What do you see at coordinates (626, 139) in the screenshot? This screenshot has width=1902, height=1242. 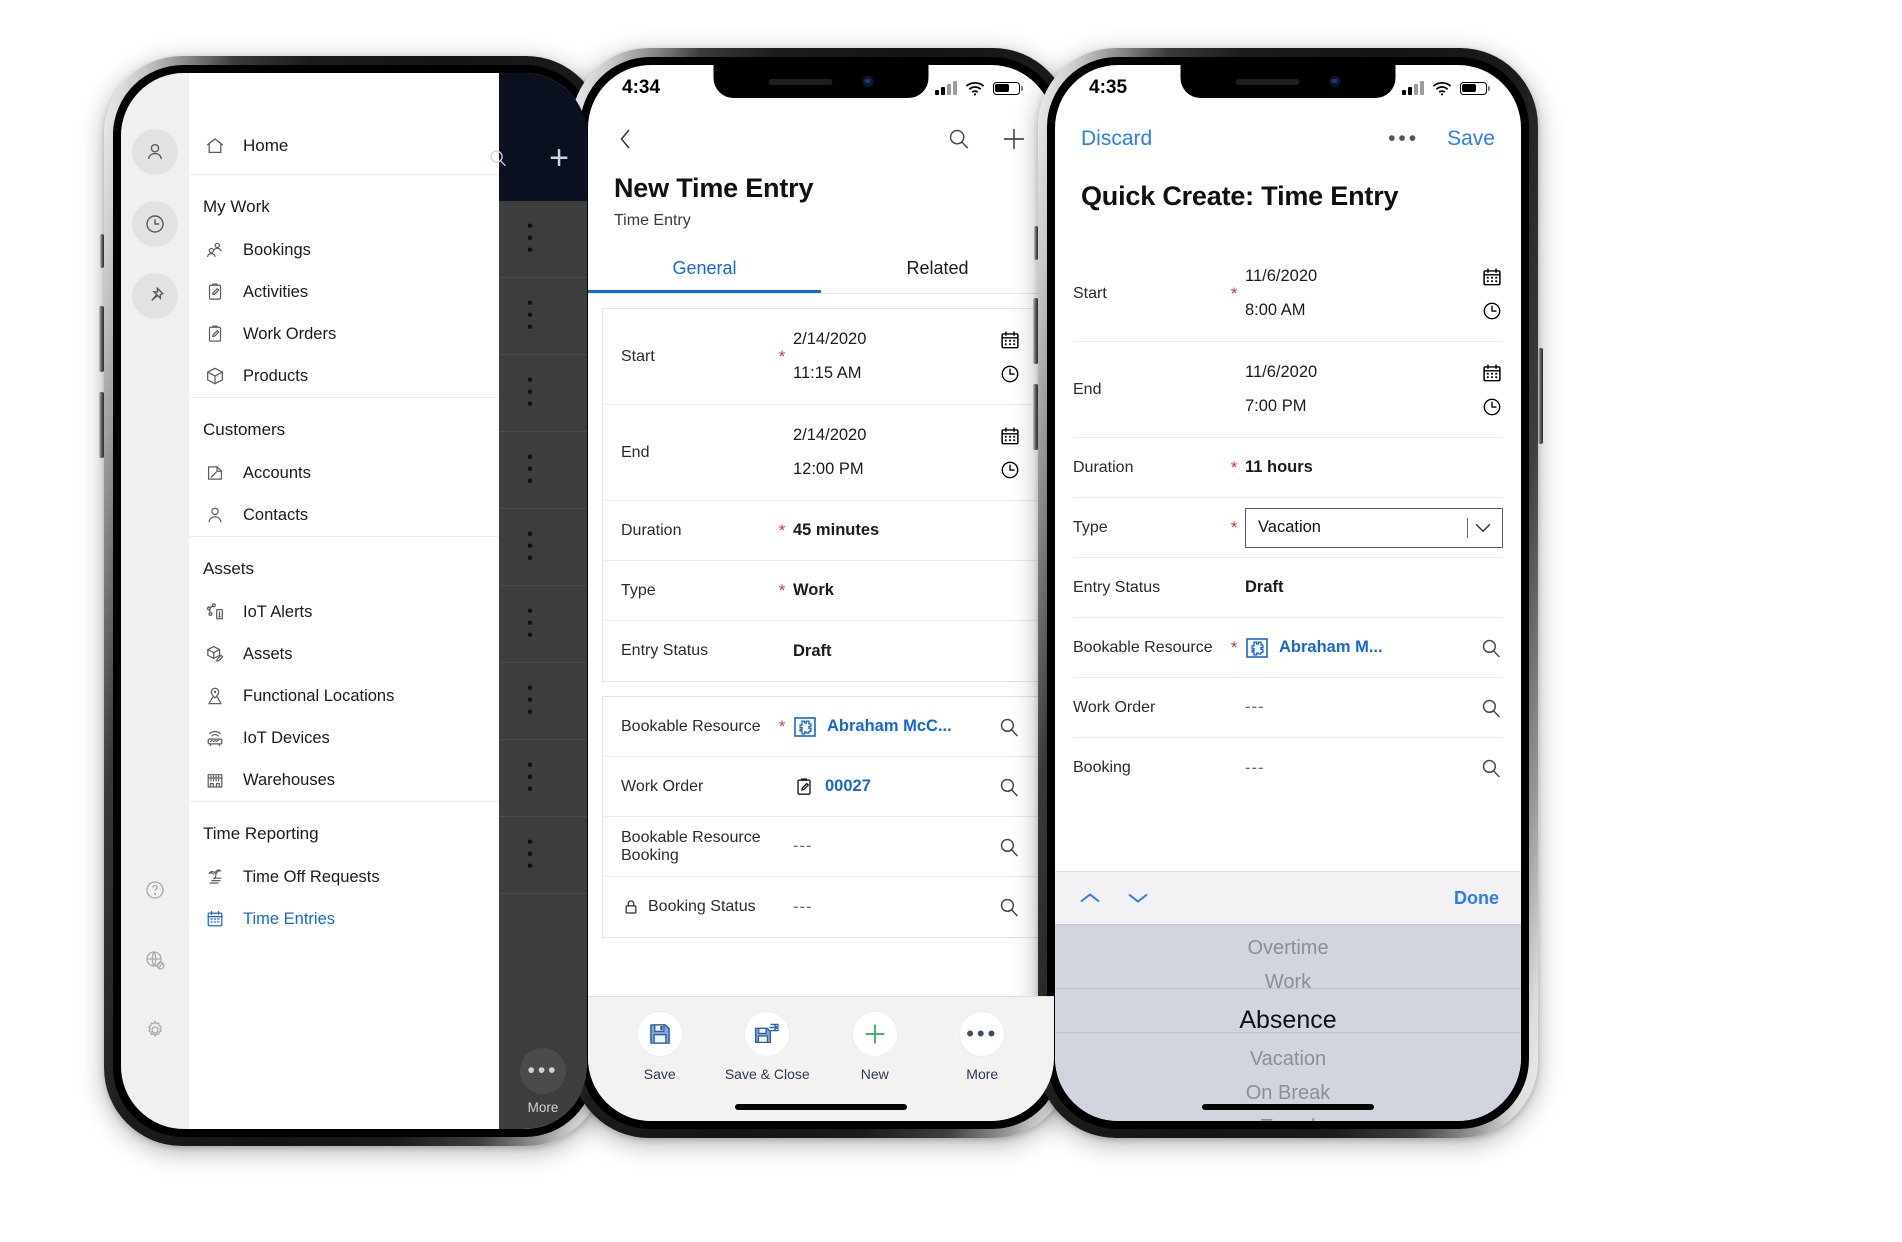 I see `back-chevron-icon` at bounding box center [626, 139].